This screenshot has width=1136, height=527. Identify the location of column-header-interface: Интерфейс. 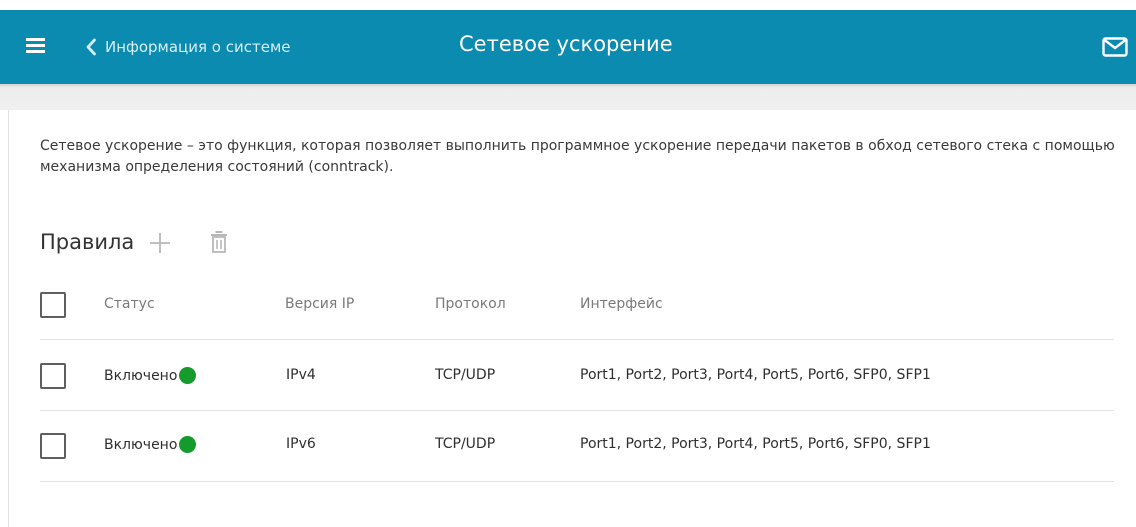
(621, 304).